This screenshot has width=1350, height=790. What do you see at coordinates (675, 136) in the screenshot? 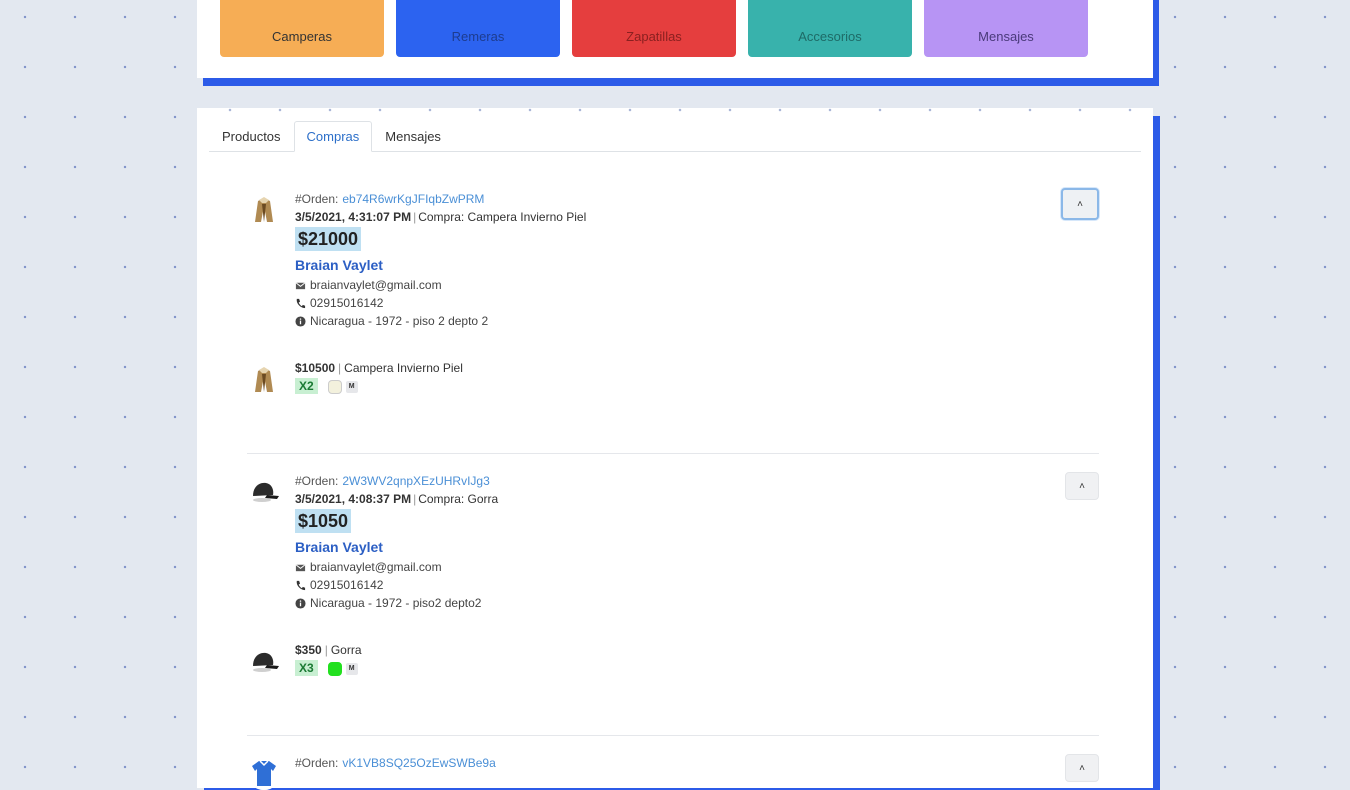
I see `tab-bar: Productos Compras Mensajes` at bounding box center [675, 136].